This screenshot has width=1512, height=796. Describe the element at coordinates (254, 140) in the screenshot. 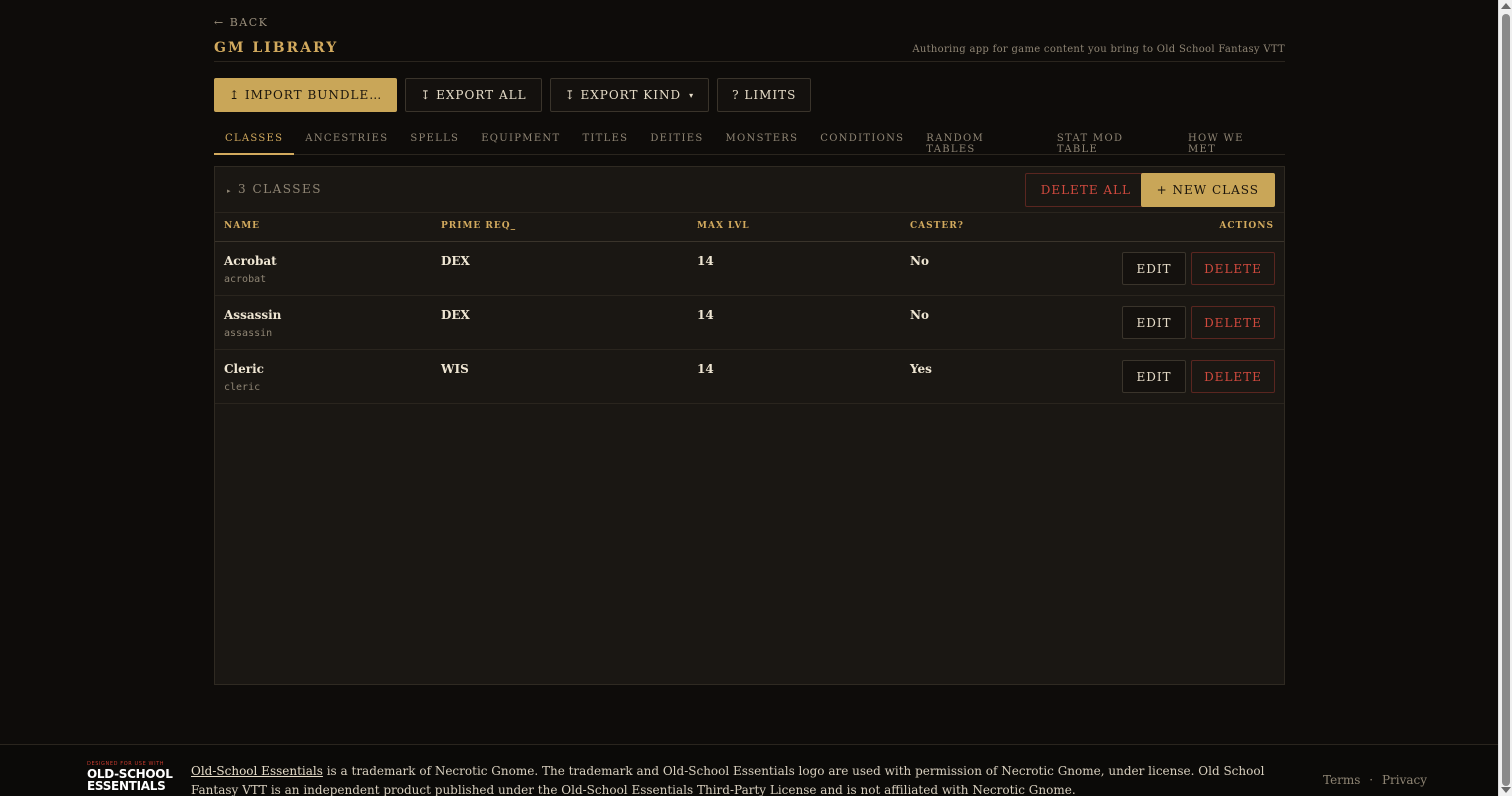

I see `tab-classes: CLASSES` at that location.